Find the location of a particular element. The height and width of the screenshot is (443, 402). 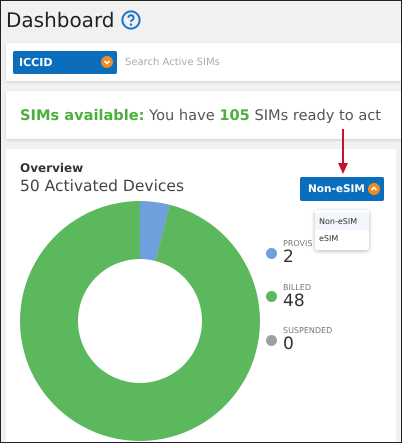

menu-option: eSIM is located at coordinates (342, 238).